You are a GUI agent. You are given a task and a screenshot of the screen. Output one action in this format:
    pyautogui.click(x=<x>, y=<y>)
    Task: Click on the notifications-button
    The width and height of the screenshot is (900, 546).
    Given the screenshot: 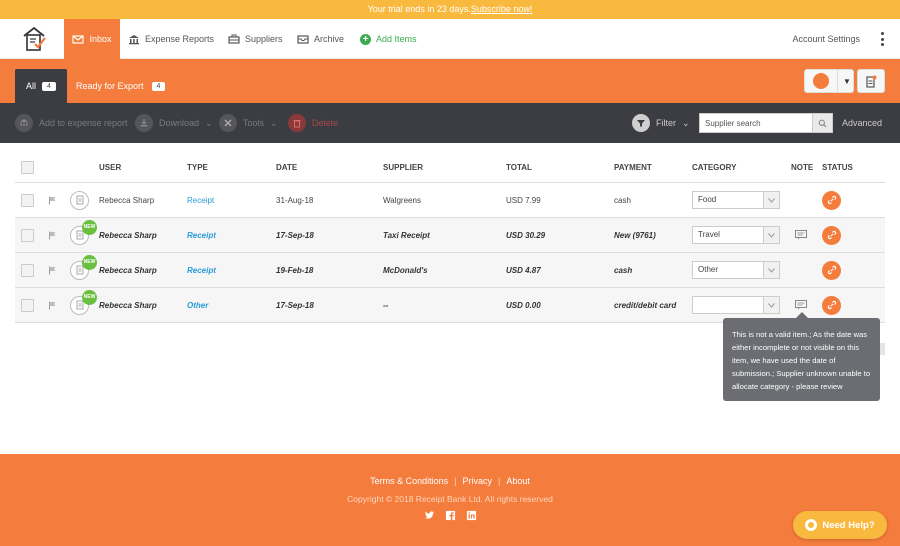 What is the action you would take?
    pyautogui.click(x=871, y=81)
    